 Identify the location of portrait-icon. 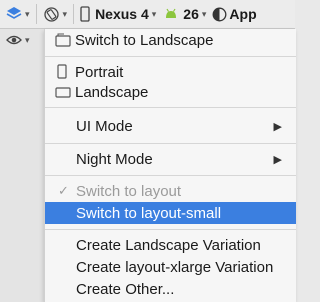
(62, 71).